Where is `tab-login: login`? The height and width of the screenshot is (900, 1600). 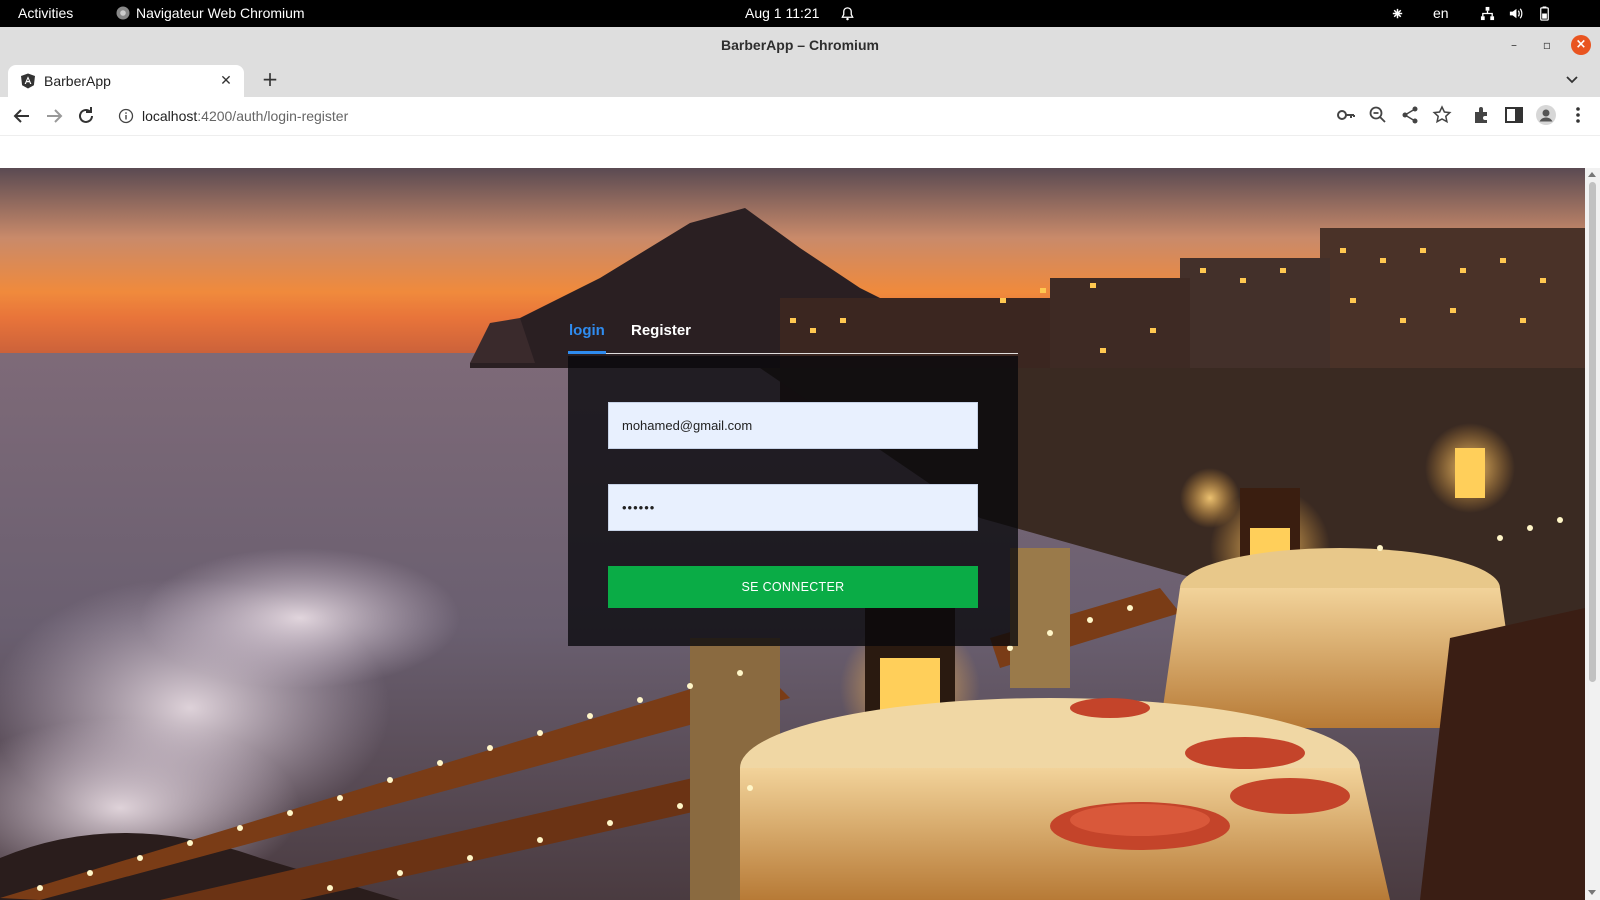
tab-login: login is located at coordinates (587, 336).